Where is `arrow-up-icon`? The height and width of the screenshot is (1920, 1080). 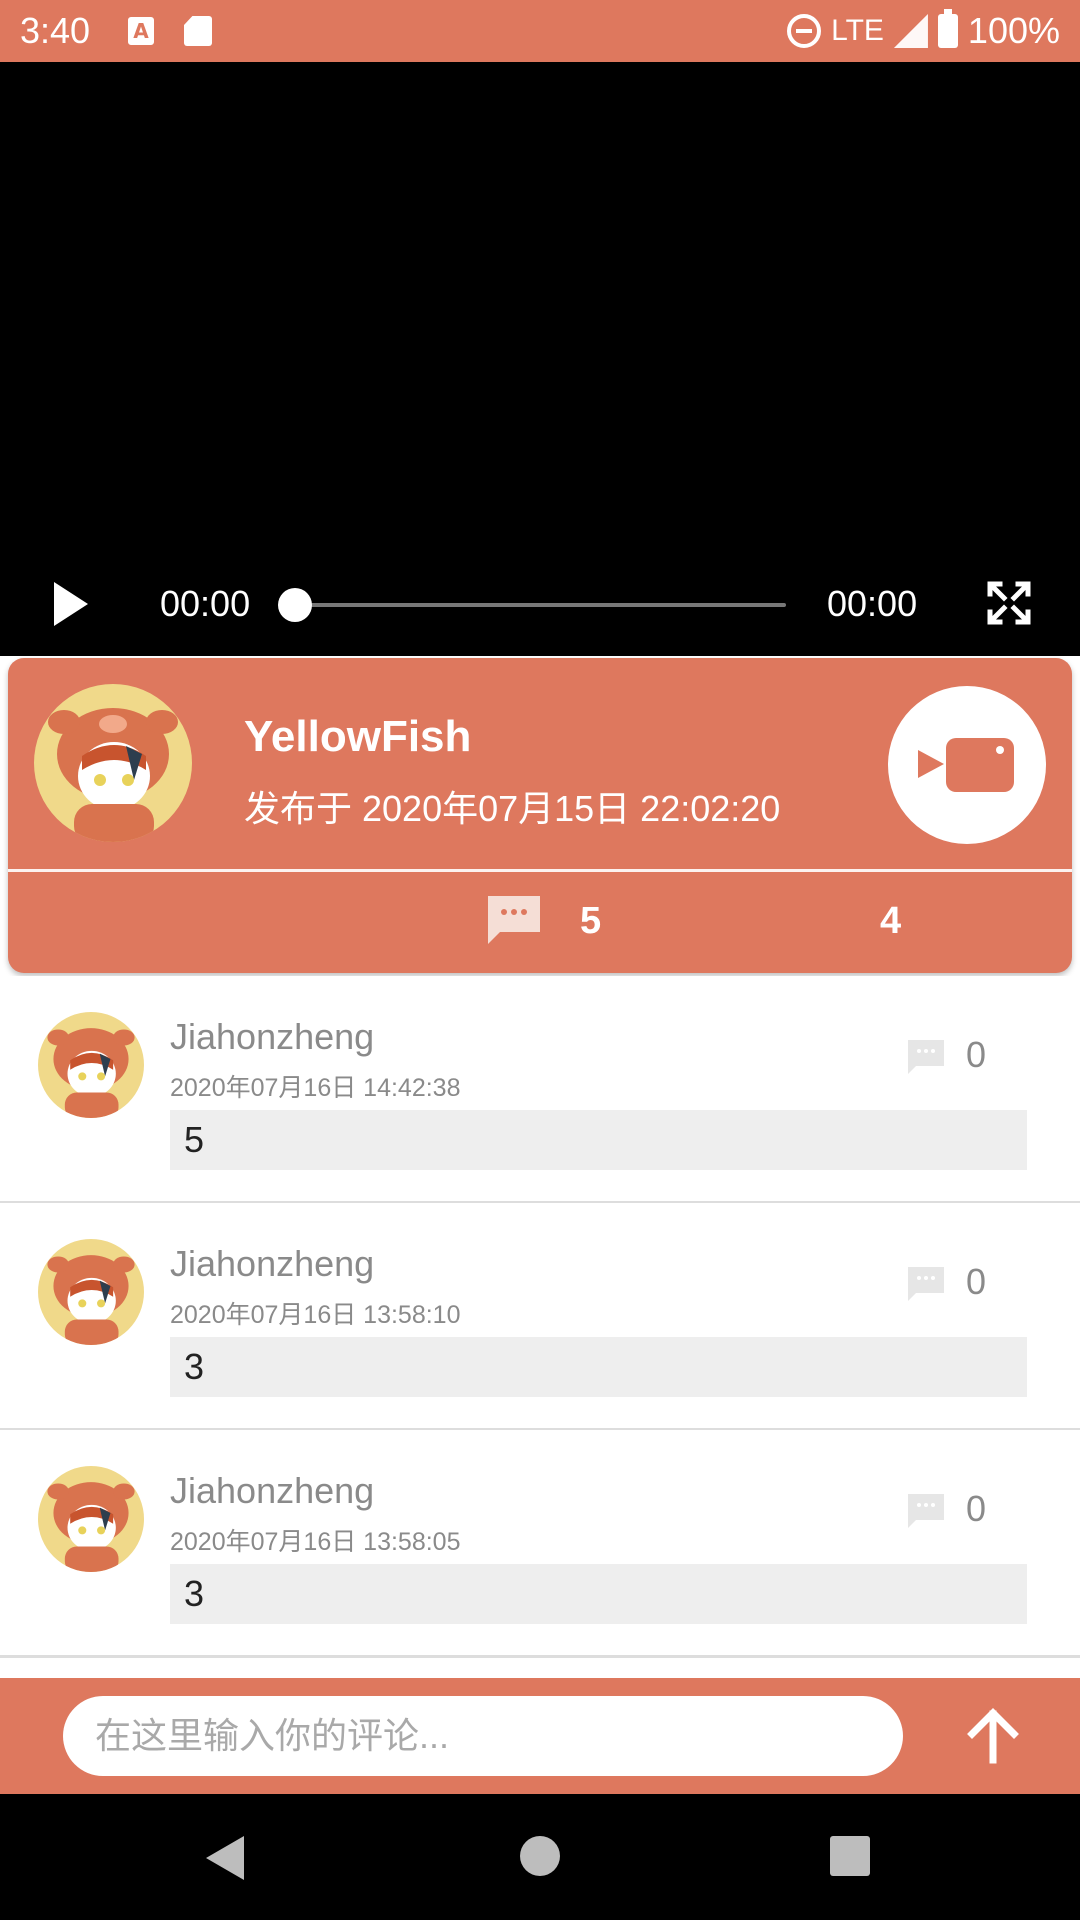 arrow-up-icon is located at coordinates (993, 1735).